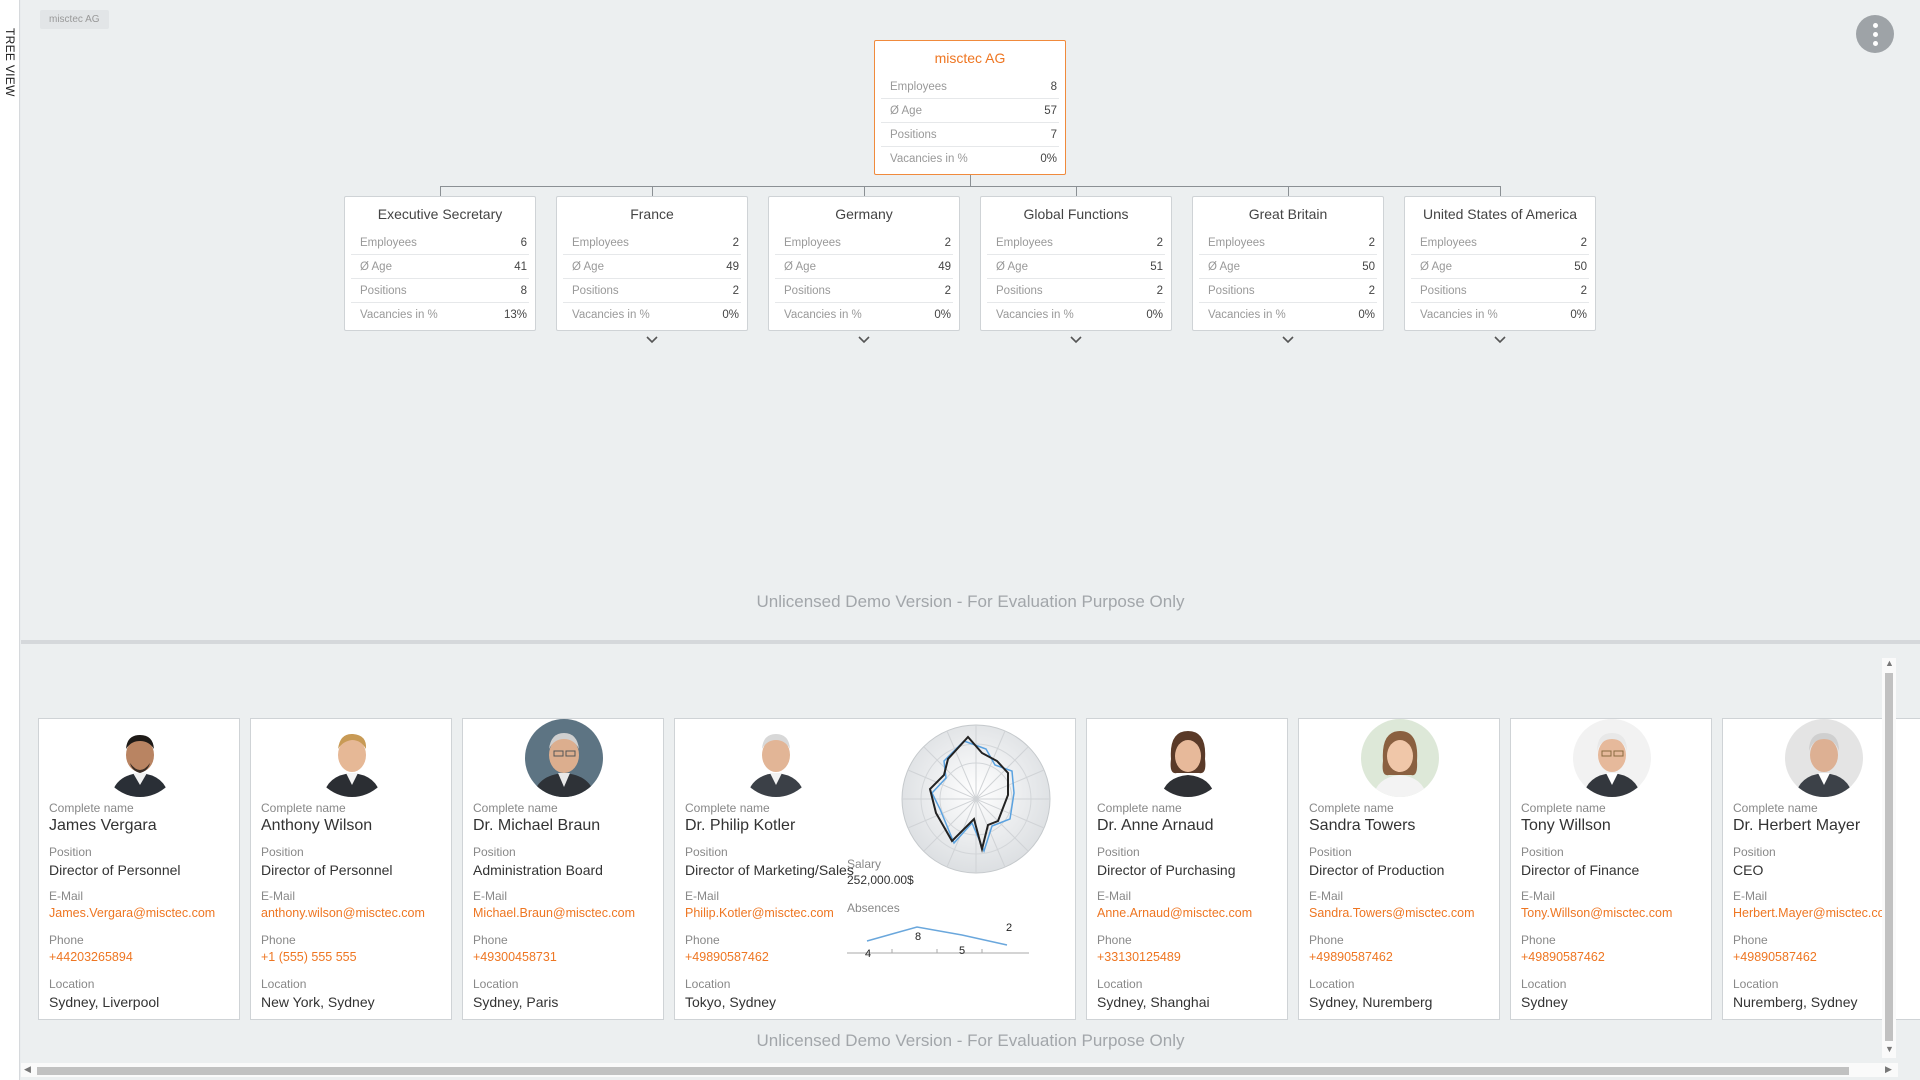 The image size is (1920, 1080). I want to click on employee-location: Tokyo, Sydney, so click(731, 1002).